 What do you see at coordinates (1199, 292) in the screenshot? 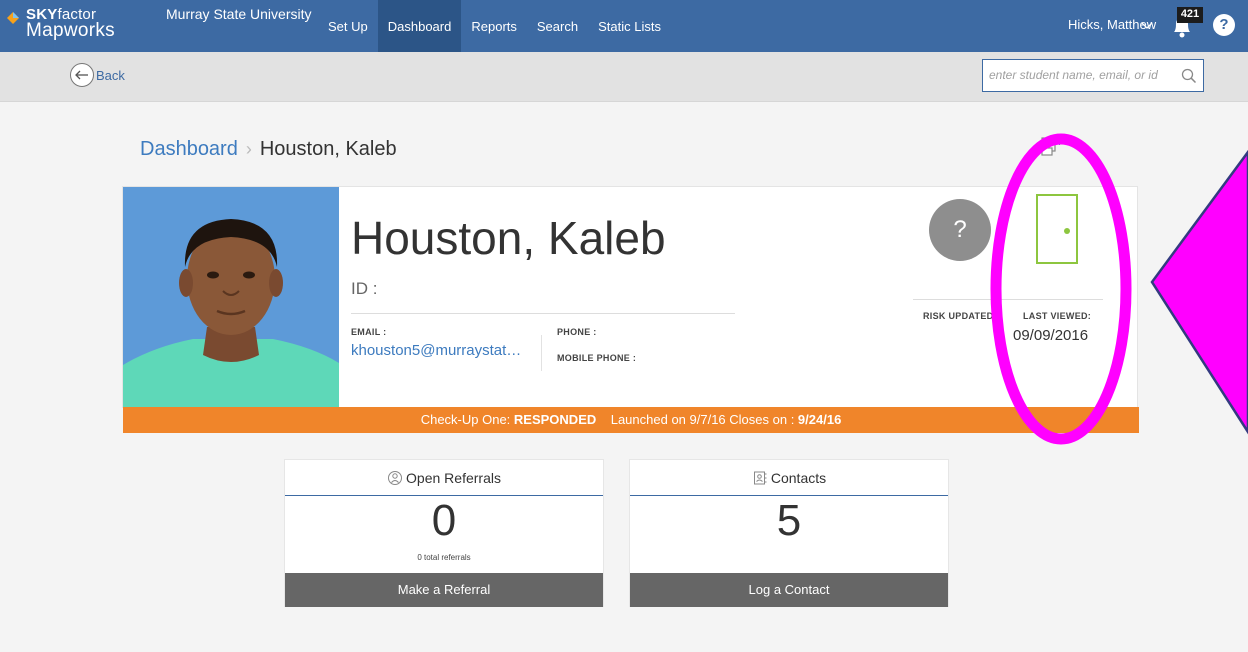
I see `annotation-pointer-arrow` at bounding box center [1199, 292].